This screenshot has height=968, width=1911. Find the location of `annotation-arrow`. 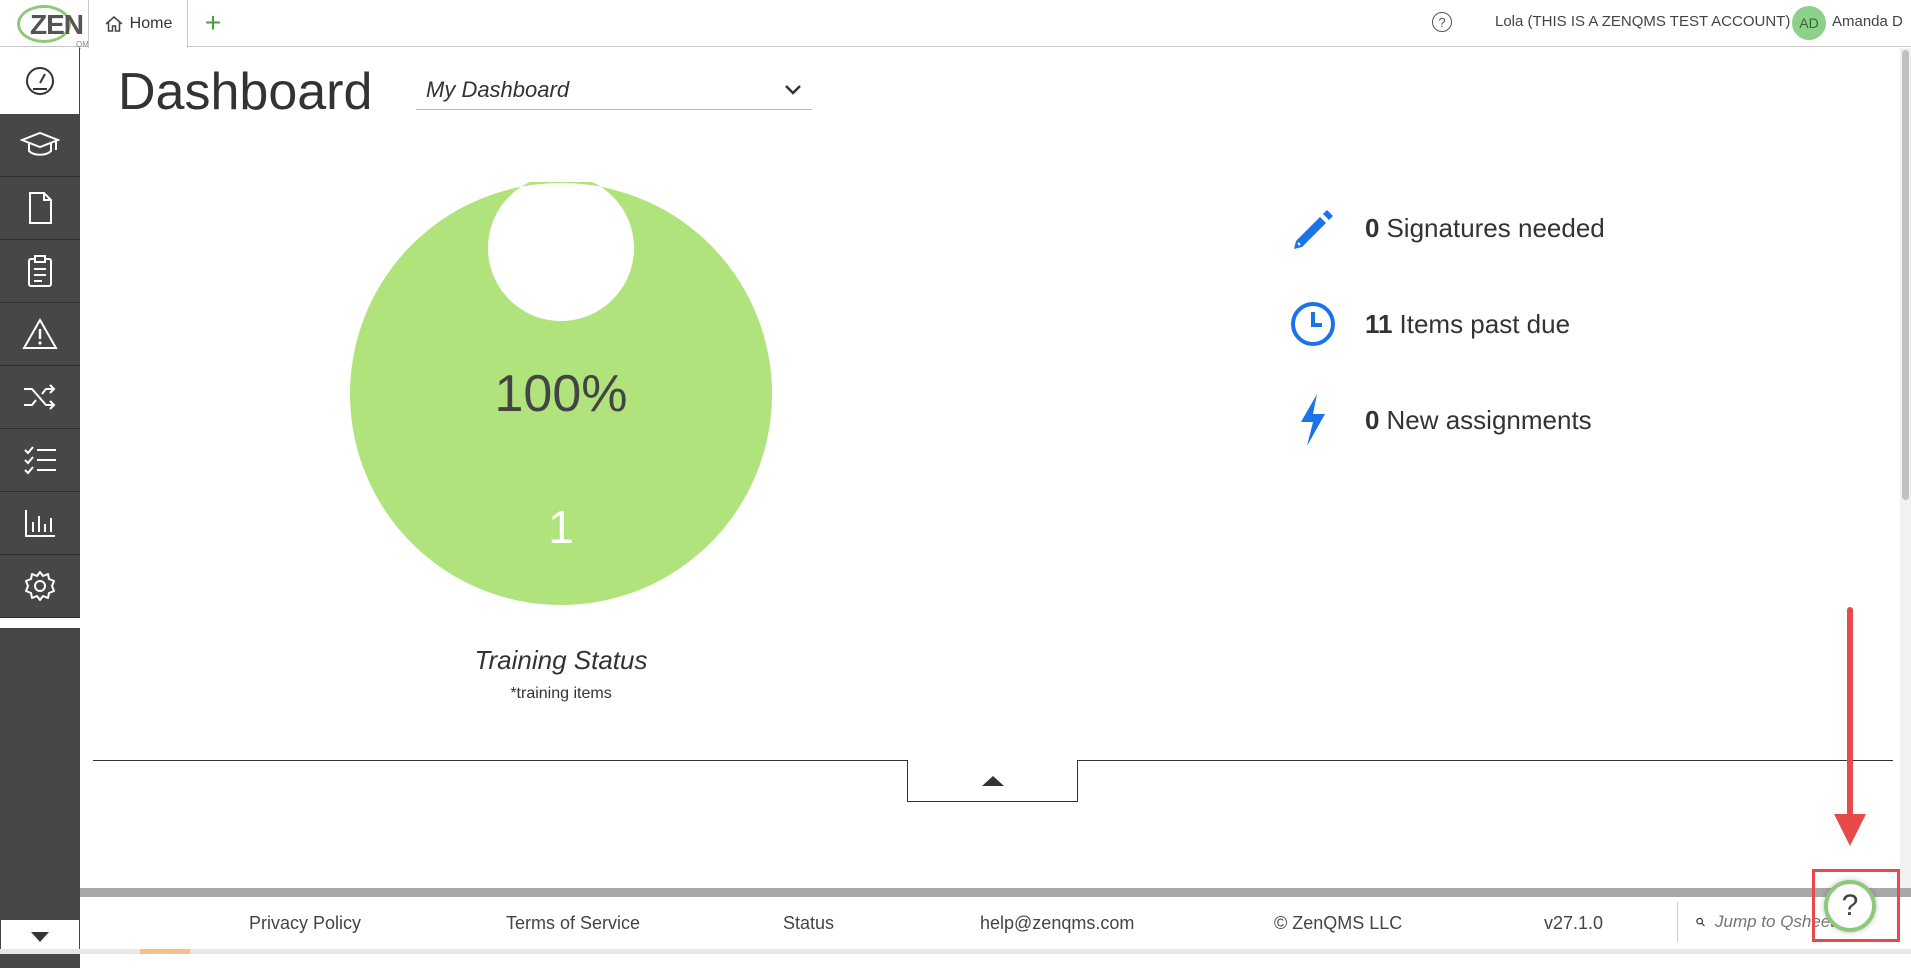

annotation-arrow is located at coordinates (1850, 726).